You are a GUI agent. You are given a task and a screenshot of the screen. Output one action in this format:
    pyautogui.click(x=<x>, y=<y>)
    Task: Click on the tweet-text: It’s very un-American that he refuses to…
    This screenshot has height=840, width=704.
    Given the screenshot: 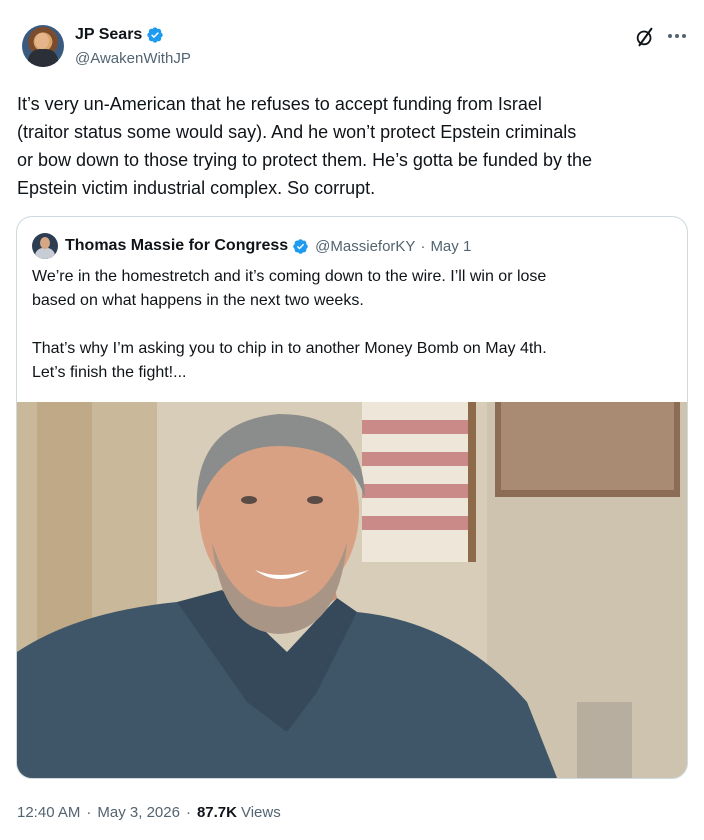 What is the action you would take?
    pyautogui.click(x=305, y=146)
    